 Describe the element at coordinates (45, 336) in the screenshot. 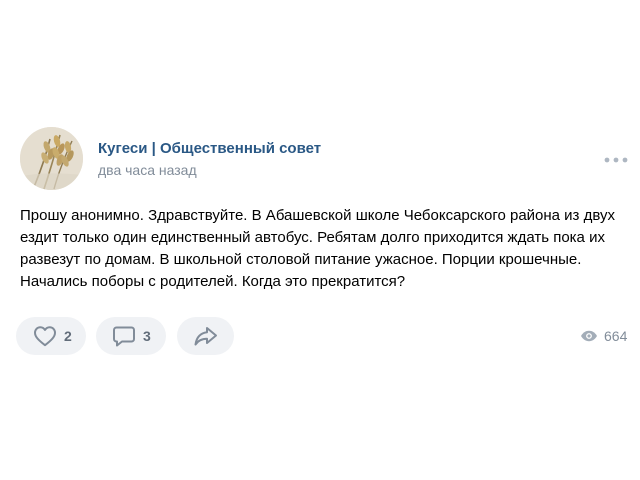

I see `heart-icon` at that location.